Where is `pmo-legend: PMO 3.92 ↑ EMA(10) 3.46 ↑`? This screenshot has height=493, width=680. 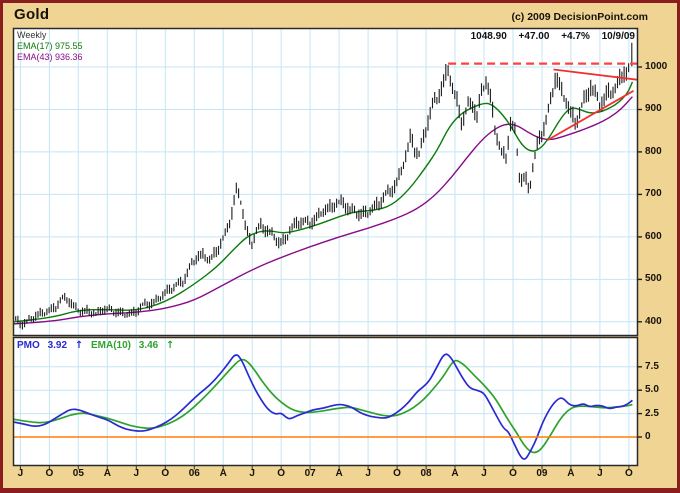 pmo-legend: PMO 3.92 ↑ EMA(10) 3.46 ↑ is located at coordinates (98, 345).